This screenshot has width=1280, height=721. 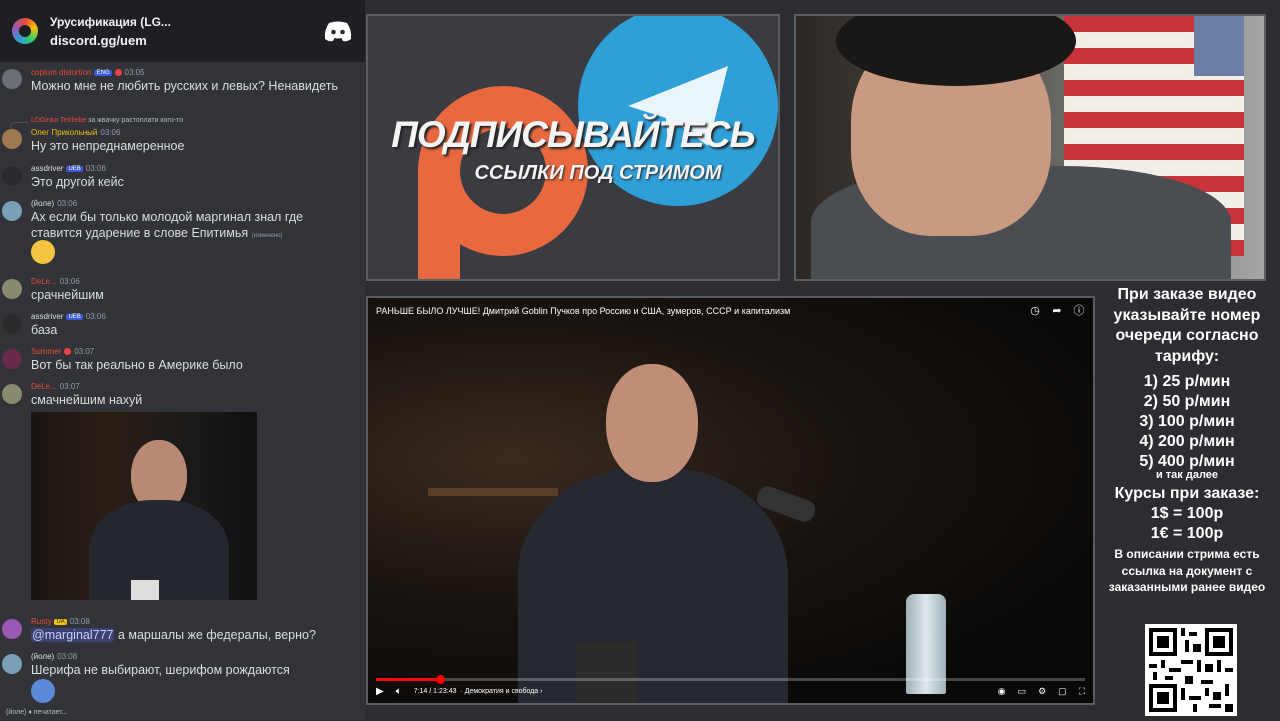 I want to click on promo-banner: ПОДПИСЫВАЙТЕСЬ ССЫЛКИ ПОД СТРИМОМ, so click(x=573, y=147).